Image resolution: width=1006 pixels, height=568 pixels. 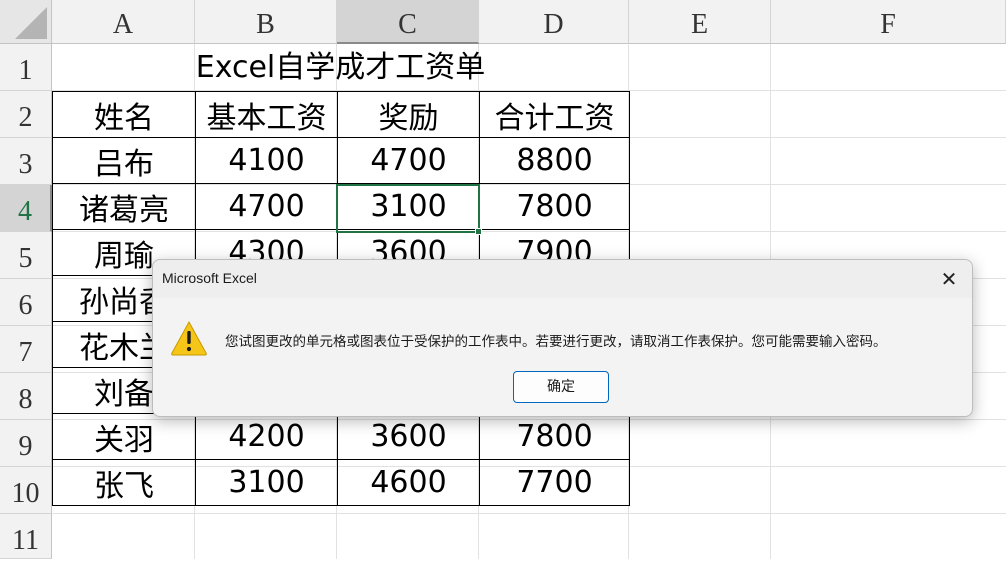 I want to click on row-header-3: 3, so click(x=26, y=161).